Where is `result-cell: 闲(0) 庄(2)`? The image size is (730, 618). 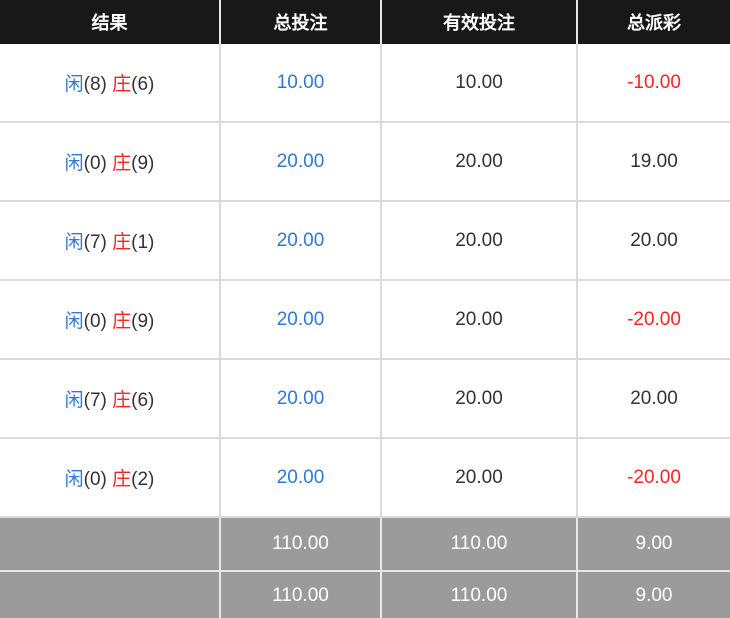
result-cell: 闲(0) 庄(2) is located at coordinates (110, 478).